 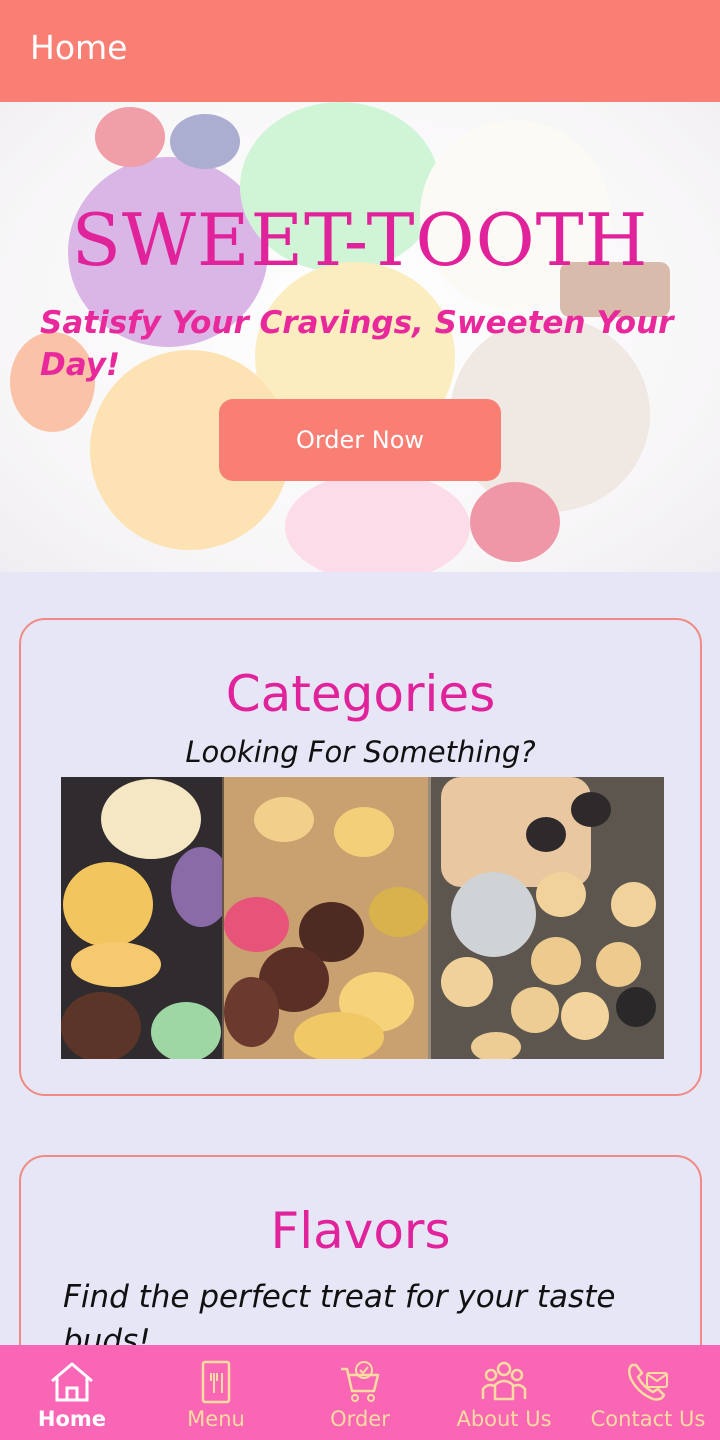 What do you see at coordinates (72, 1419) in the screenshot?
I see `nav-label-home: Home` at bounding box center [72, 1419].